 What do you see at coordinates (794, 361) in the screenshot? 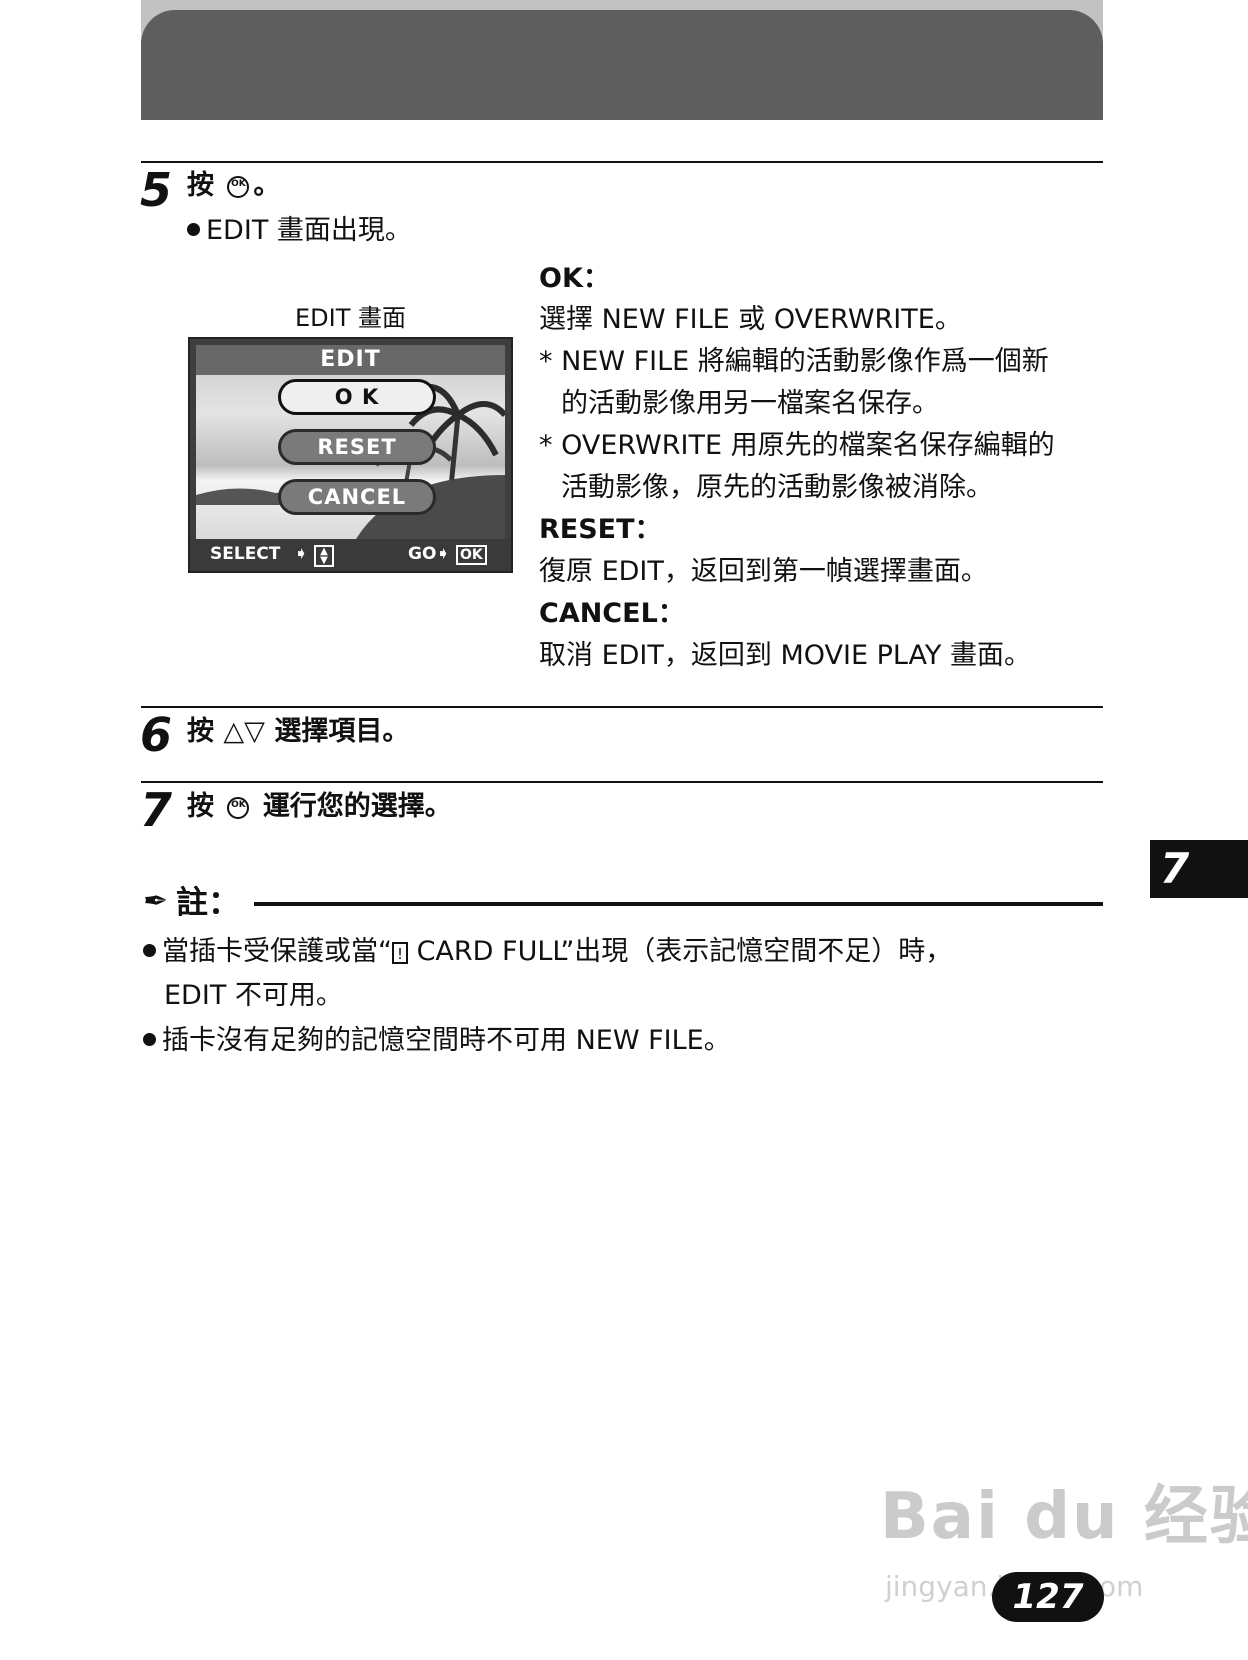
I see `newfile-note-line1: * NEW FILE 將編輯的活動影像作爲一個新` at bounding box center [794, 361].